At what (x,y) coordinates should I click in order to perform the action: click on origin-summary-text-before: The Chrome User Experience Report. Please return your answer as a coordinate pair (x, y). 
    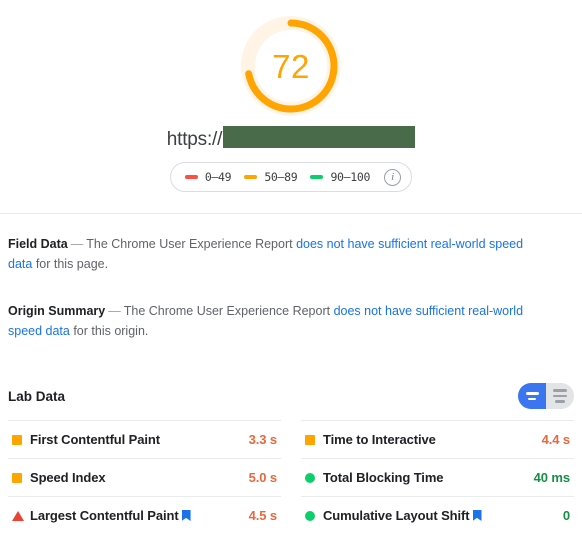
    Looking at the image, I should click on (228, 311).